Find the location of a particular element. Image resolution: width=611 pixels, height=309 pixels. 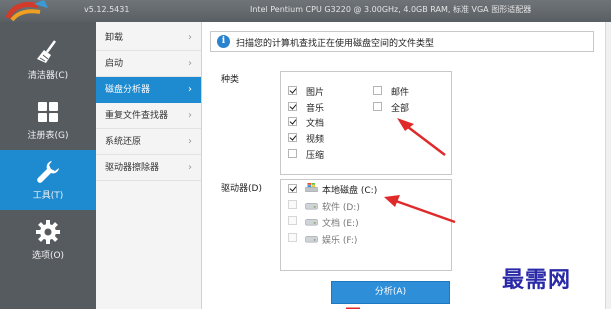

category-video-label: 视频 is located at coordinates (315, 140).